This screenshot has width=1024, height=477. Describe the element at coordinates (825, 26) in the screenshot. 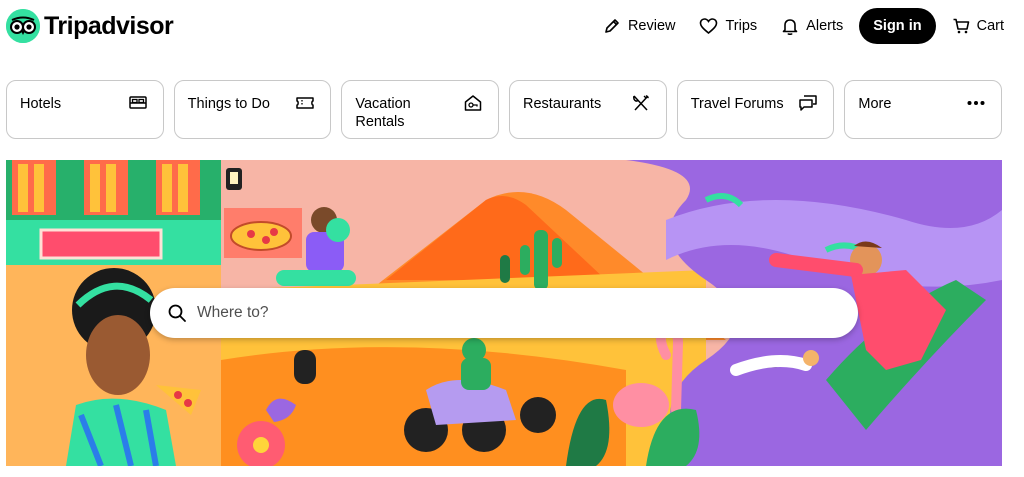

I see `alerts-label: Alerts` at that location.